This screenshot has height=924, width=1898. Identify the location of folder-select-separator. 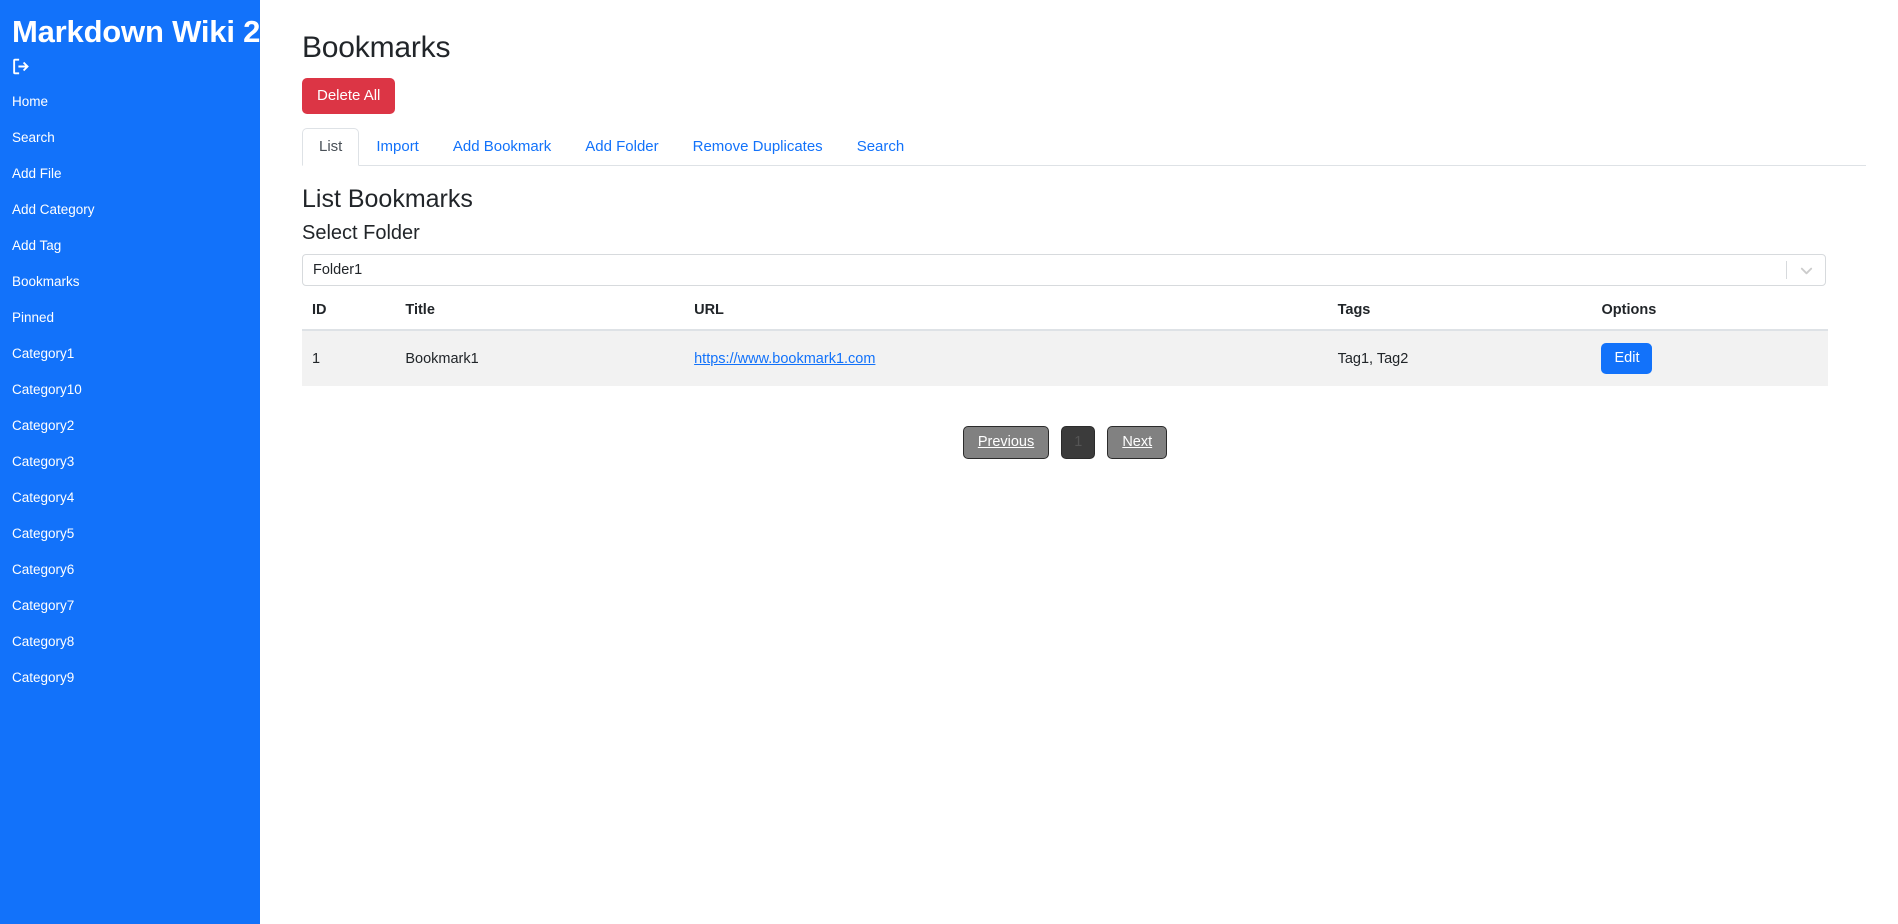
(1786, 270).